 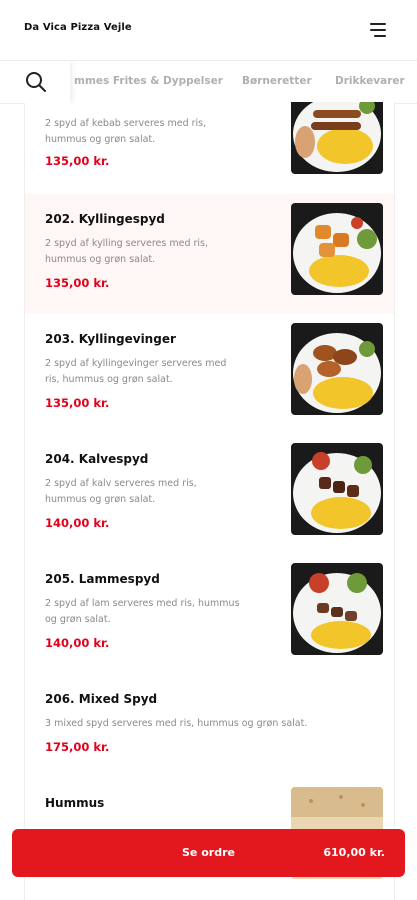 I want to click on search-button, so click(x=35, y=82).